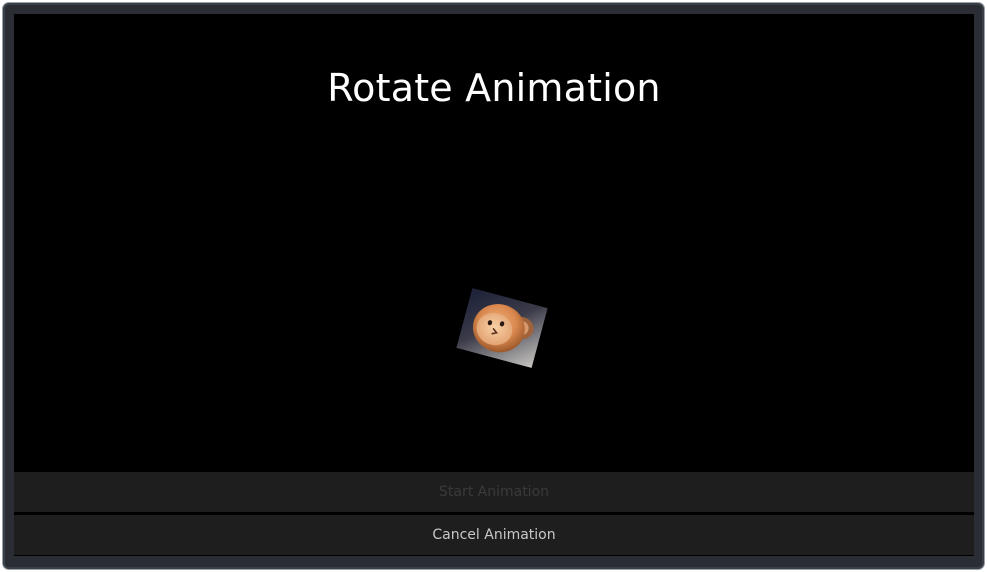 The height and width of the screenshot is (572, 987). I want to click on monkey-face-image, so click(502, 328).